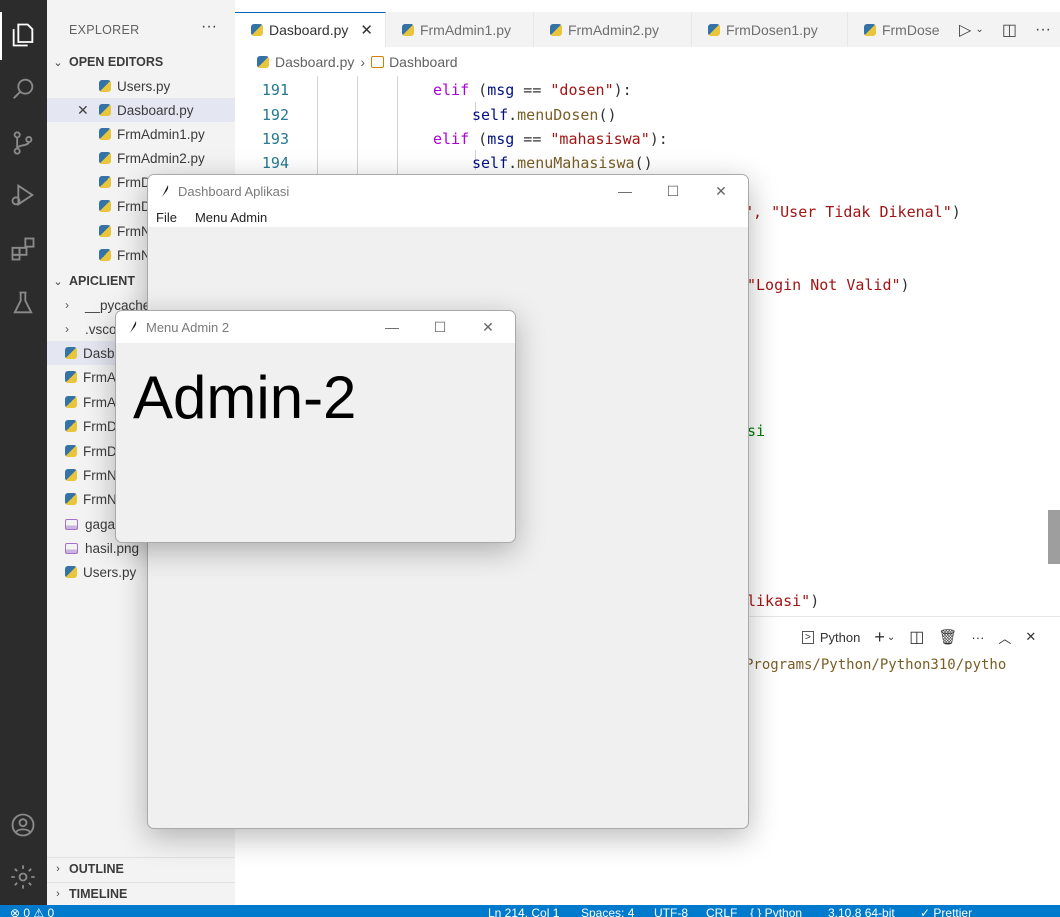 This screenshot has height=917, width=1060. What do you see at coordinates (433, 90) in the screenshot?
I see `code-line: 191 elif (msg == "dosen"):` at bounding box center [433, 90].